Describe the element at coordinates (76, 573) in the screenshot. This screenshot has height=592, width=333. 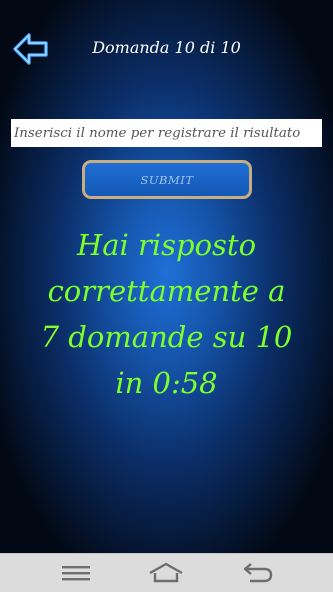
I see `menu-icon` at that location.